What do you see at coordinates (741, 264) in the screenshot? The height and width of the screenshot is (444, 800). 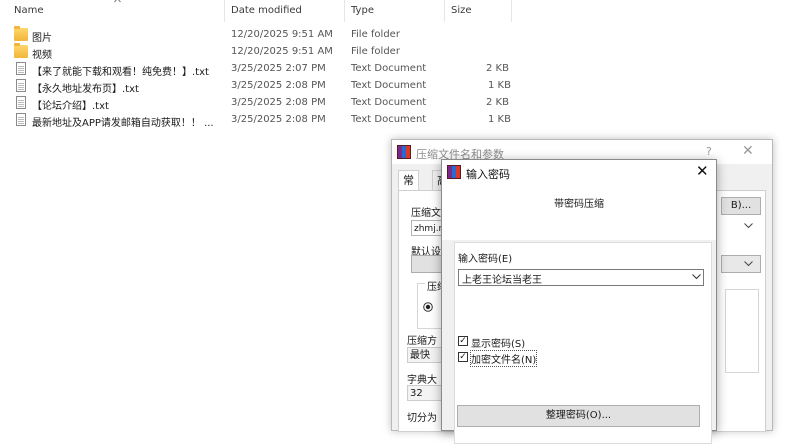 I see `profile-dropdown` at bounding box center [741, 264].